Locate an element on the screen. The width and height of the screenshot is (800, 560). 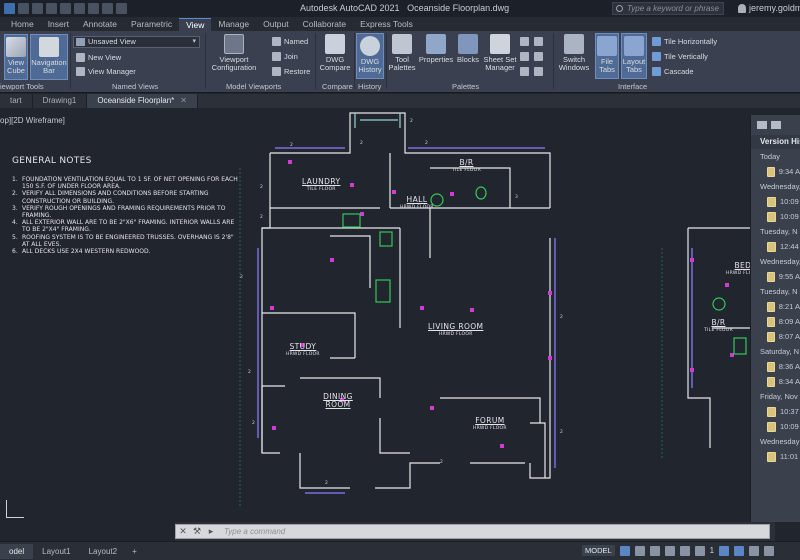
command-line: ✕ ⚒ ▸ Type a command is located at coordinates (472, 531).